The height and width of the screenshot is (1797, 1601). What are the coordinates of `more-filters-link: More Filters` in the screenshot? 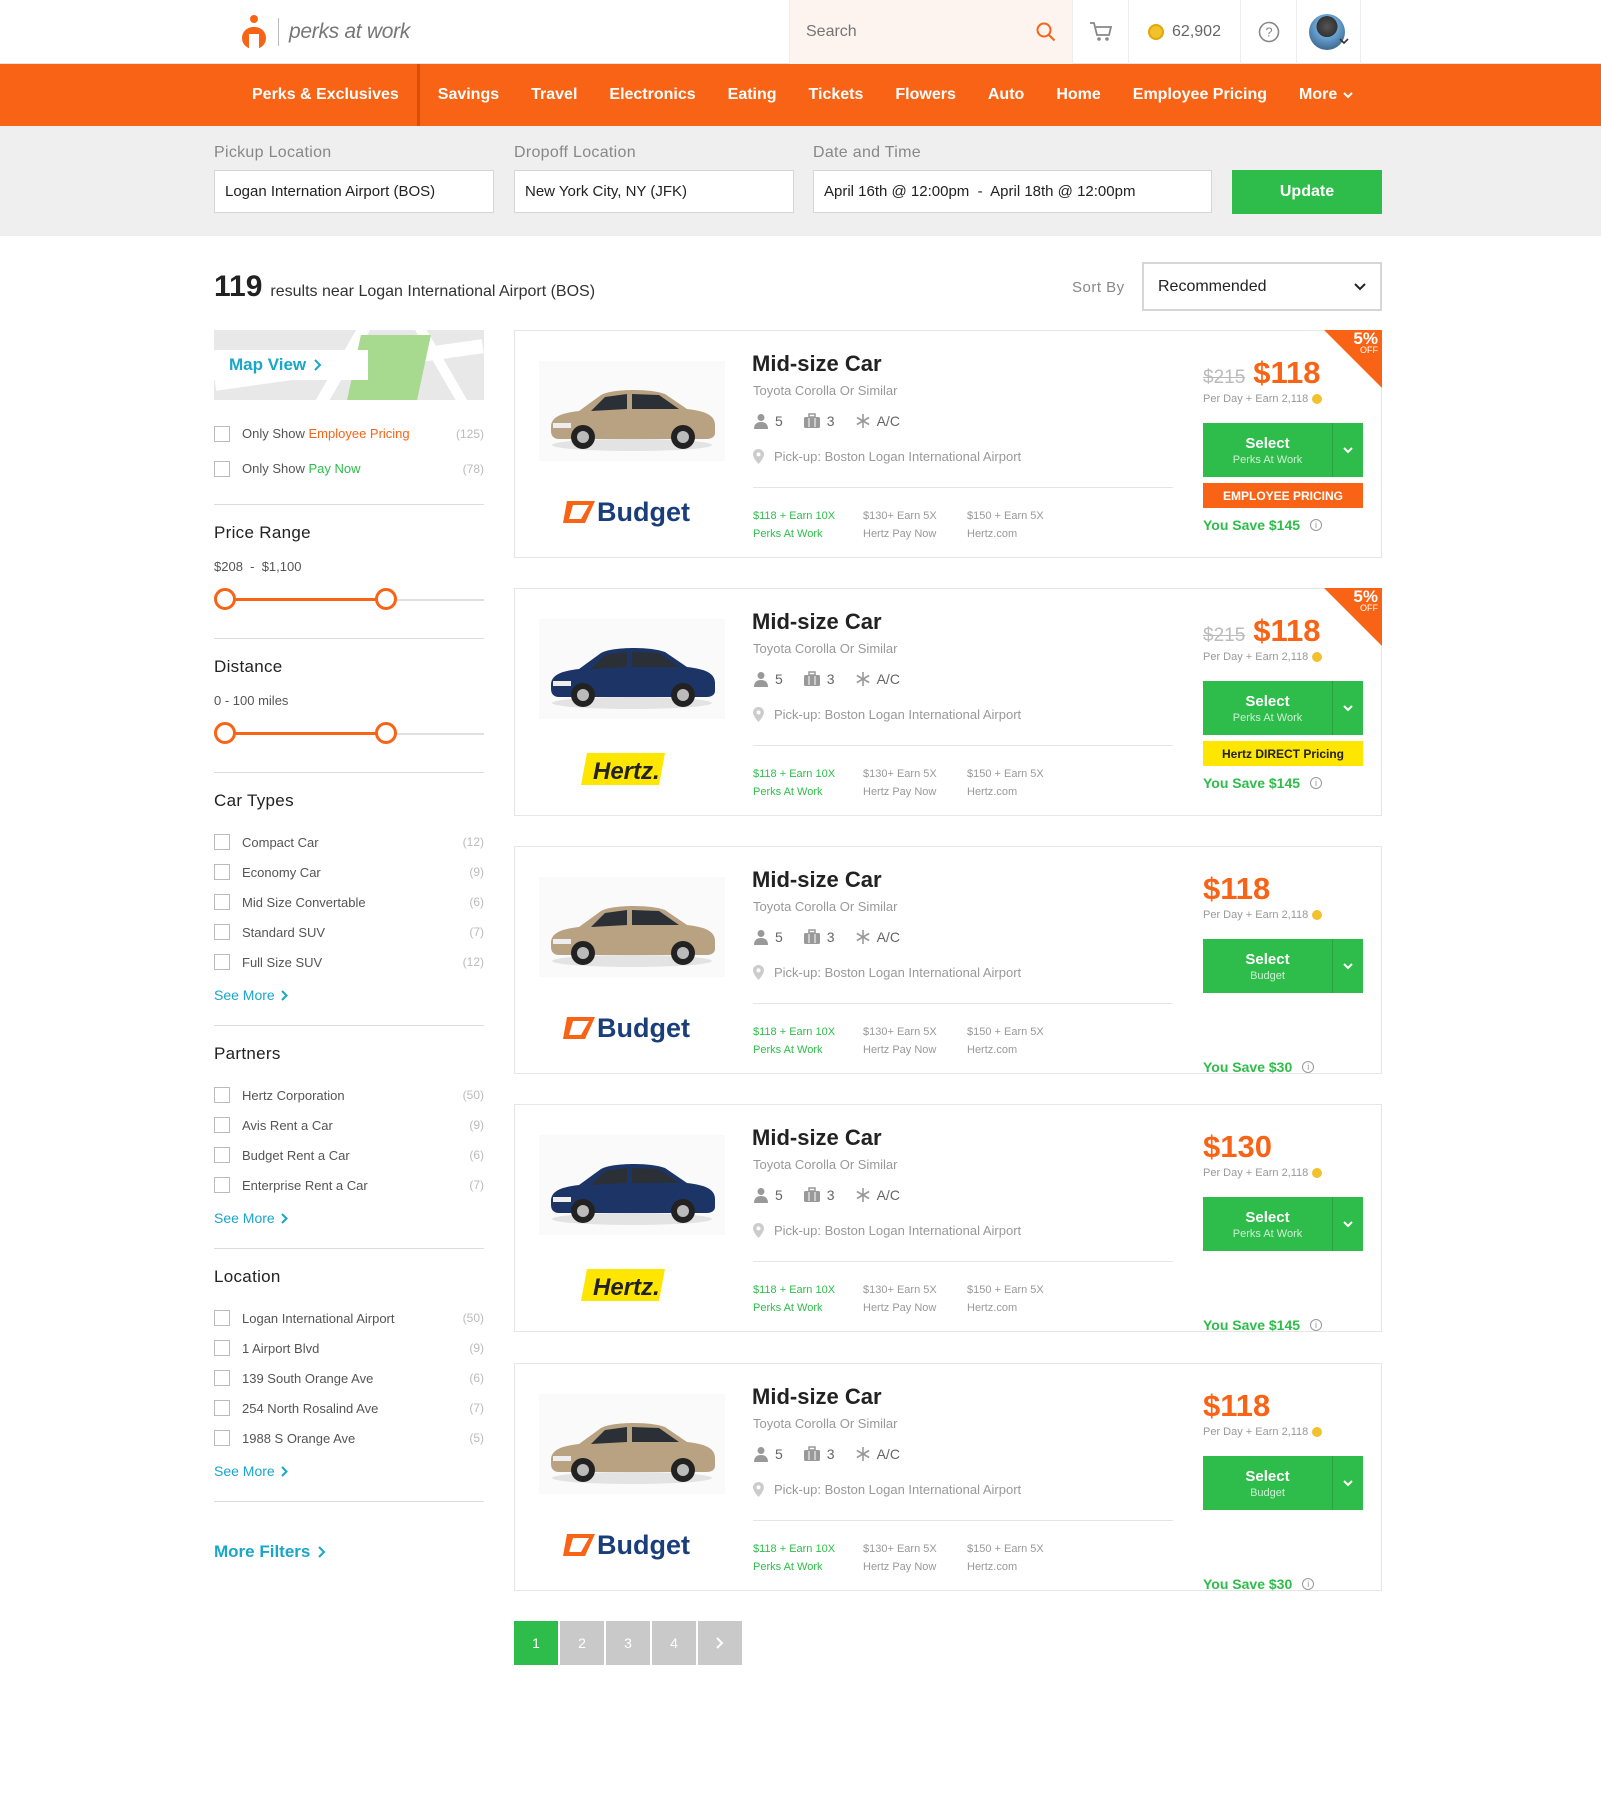 It's located at (270, 1552).